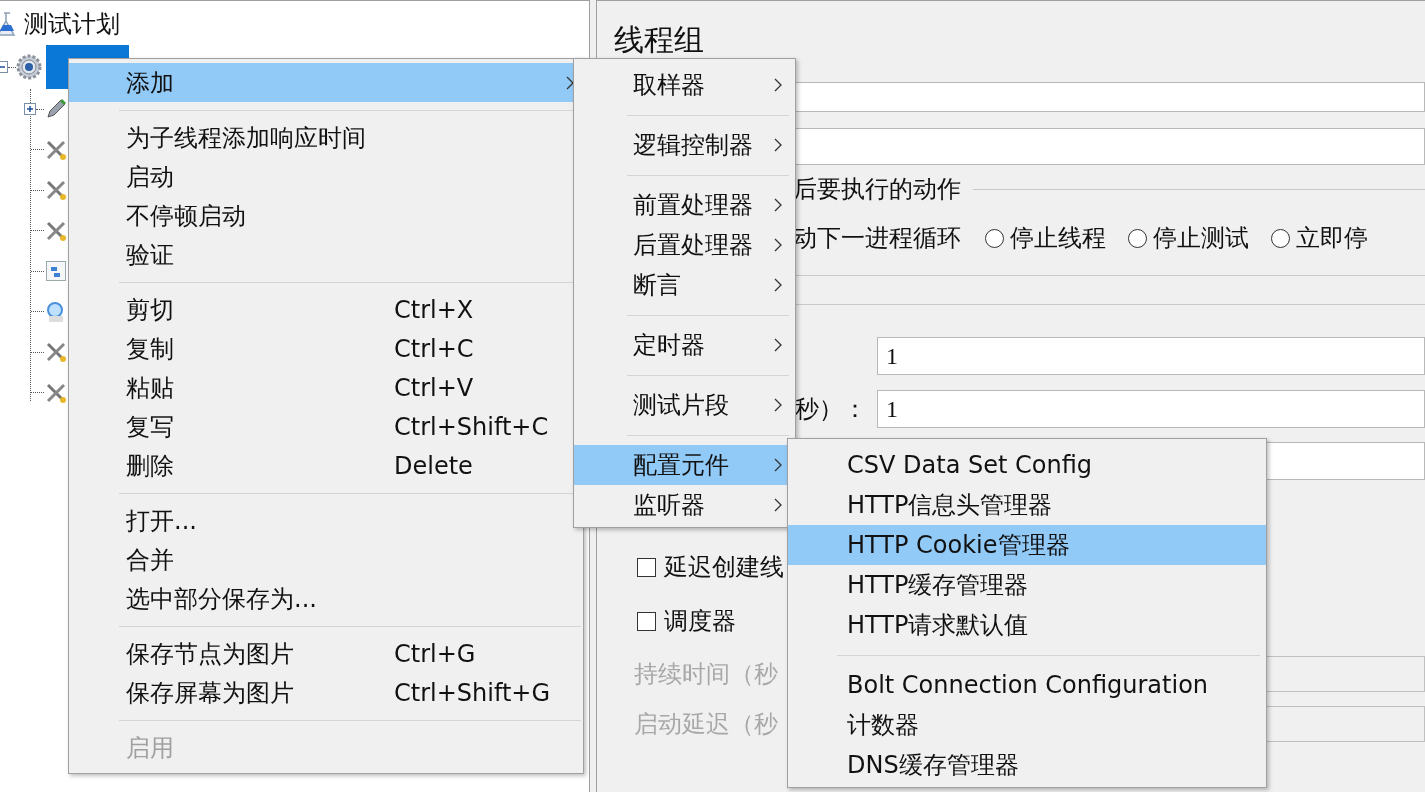  I want to click on panel-title: 线程组, so click(659, 40).